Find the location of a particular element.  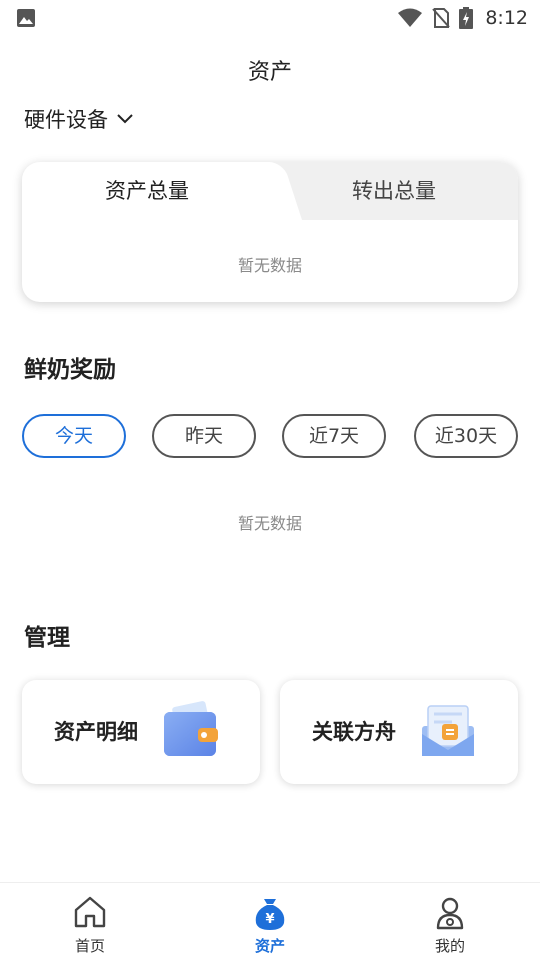

nav-assets: ¥ 资产 is located at coordinates (270, 922).